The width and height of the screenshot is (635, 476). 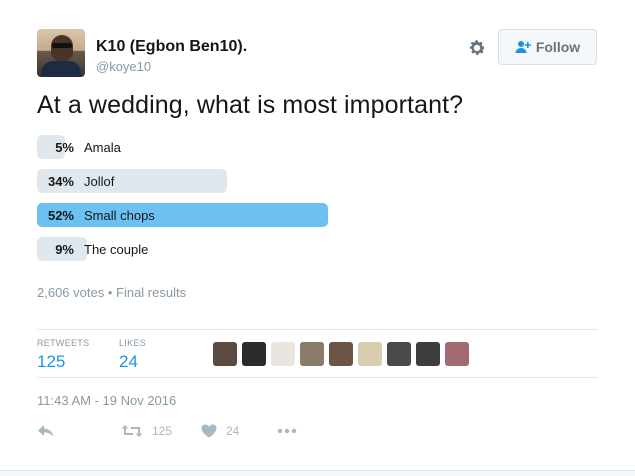 What do you see at coordinates (233, 431) in the screenshot?
I see `like-count: 24` at bounding box center [233, 431].